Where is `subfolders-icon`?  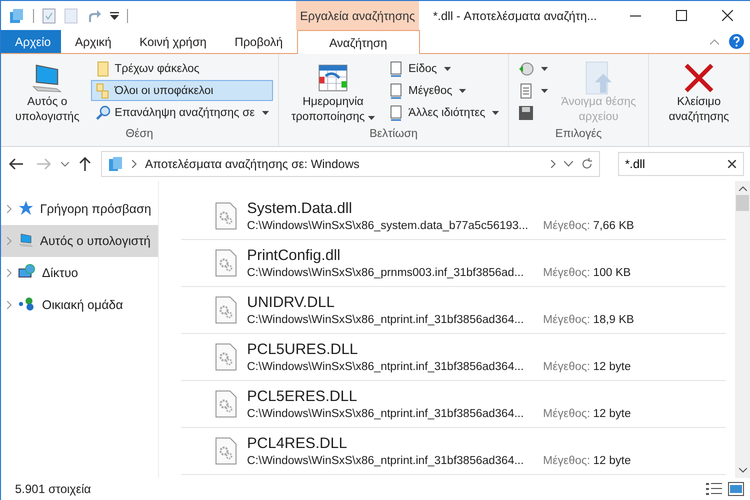
subfolders-icon is located at coordinates (102, 90).